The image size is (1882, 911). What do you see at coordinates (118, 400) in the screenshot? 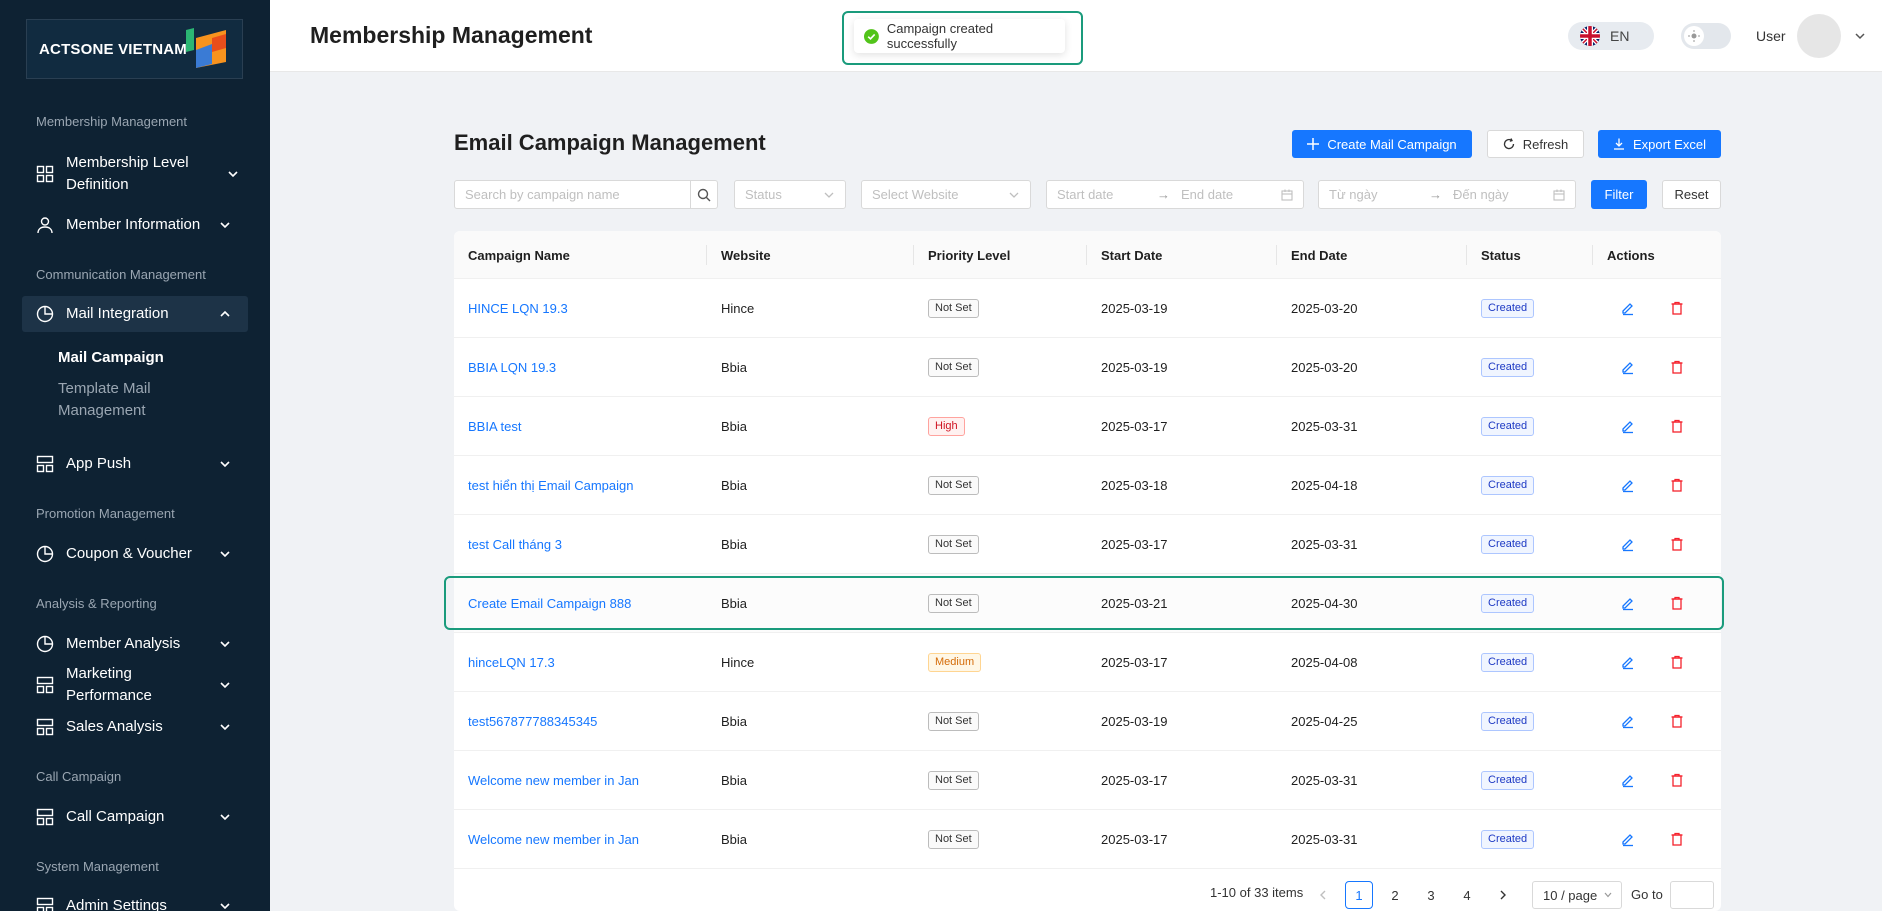
I see `nav-template-mail: Template Mail Management` at bounding box center [118, 400].